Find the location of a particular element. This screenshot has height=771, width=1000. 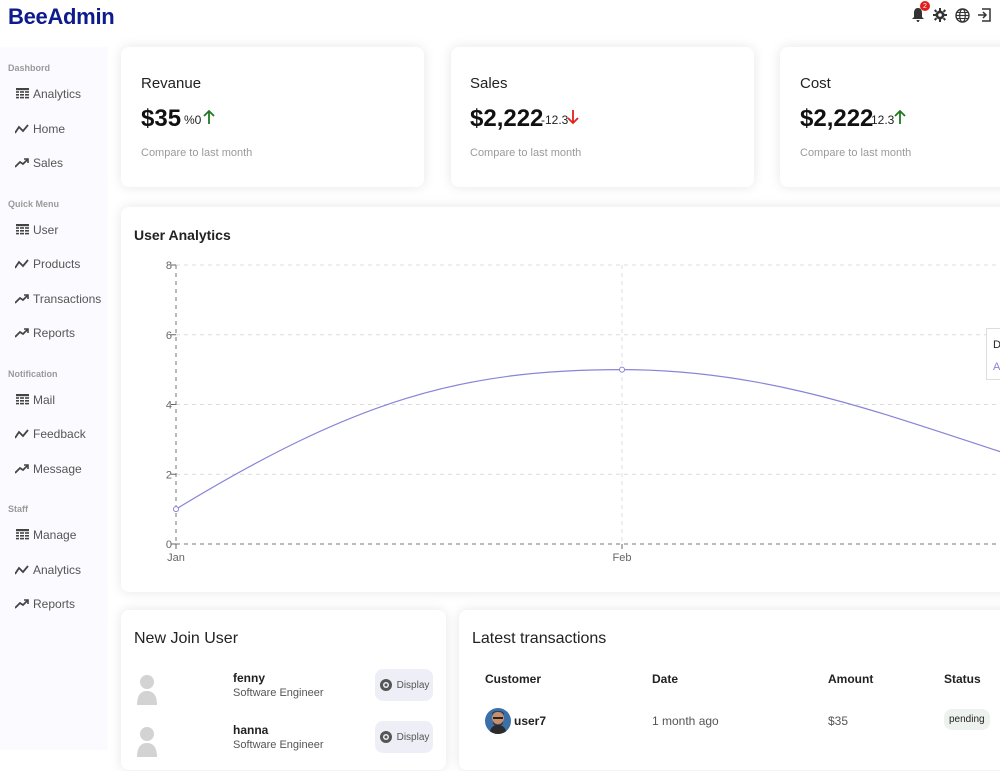

sidebar-item-label: Feedback is located at coordinates (59, 434).